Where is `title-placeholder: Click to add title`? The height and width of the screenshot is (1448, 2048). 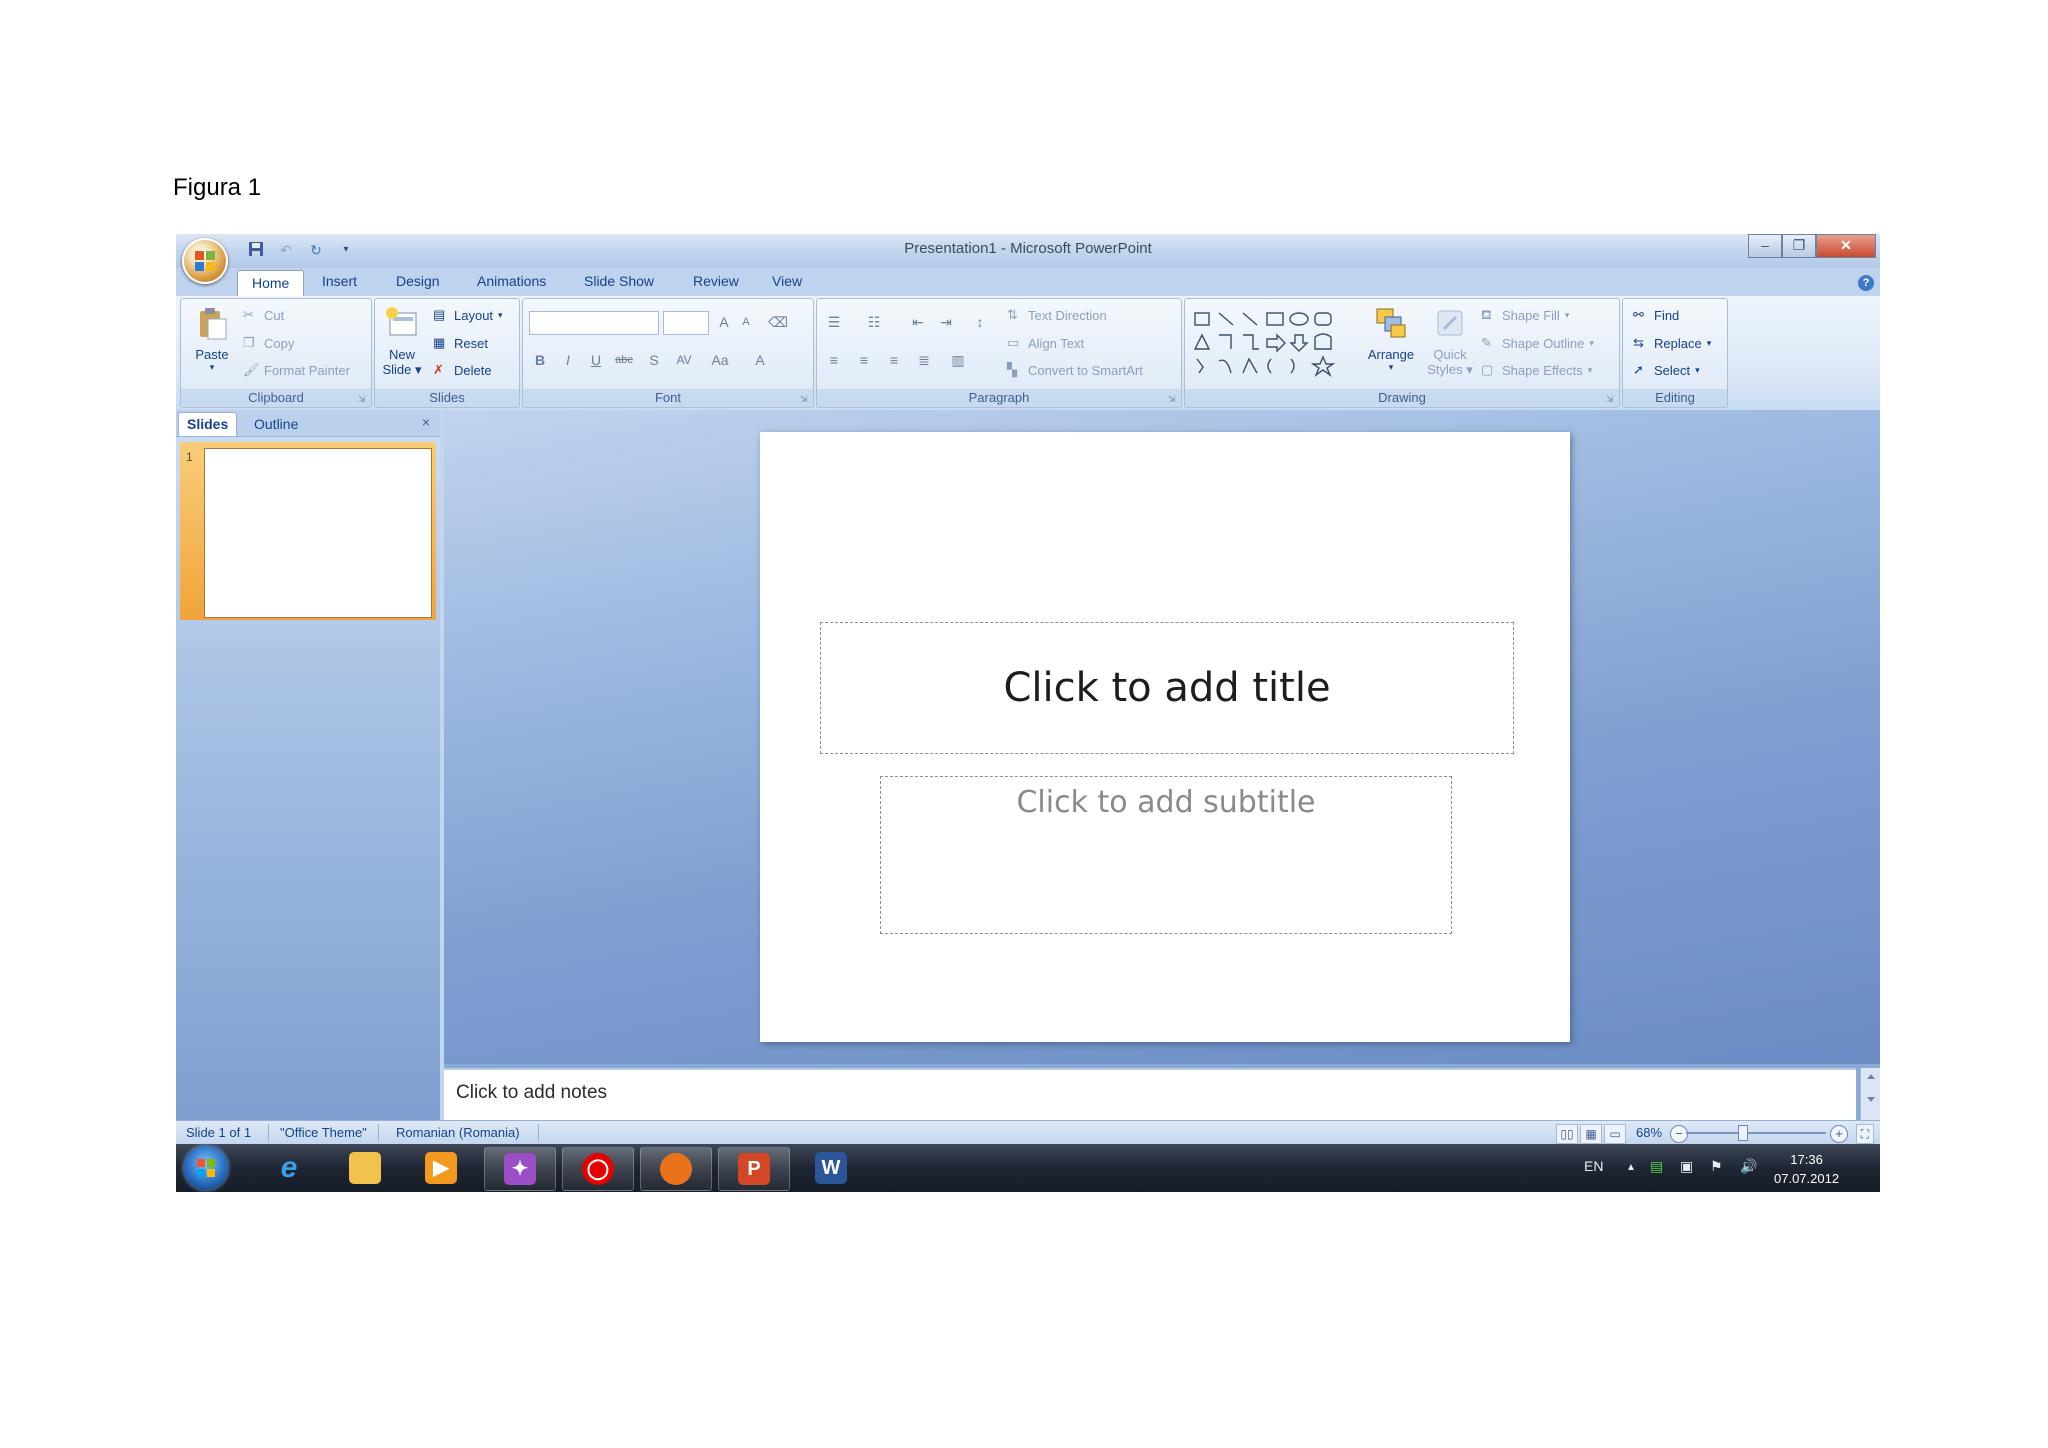
title-placeholder: Click to add title is located at coordinates (1167, 688).